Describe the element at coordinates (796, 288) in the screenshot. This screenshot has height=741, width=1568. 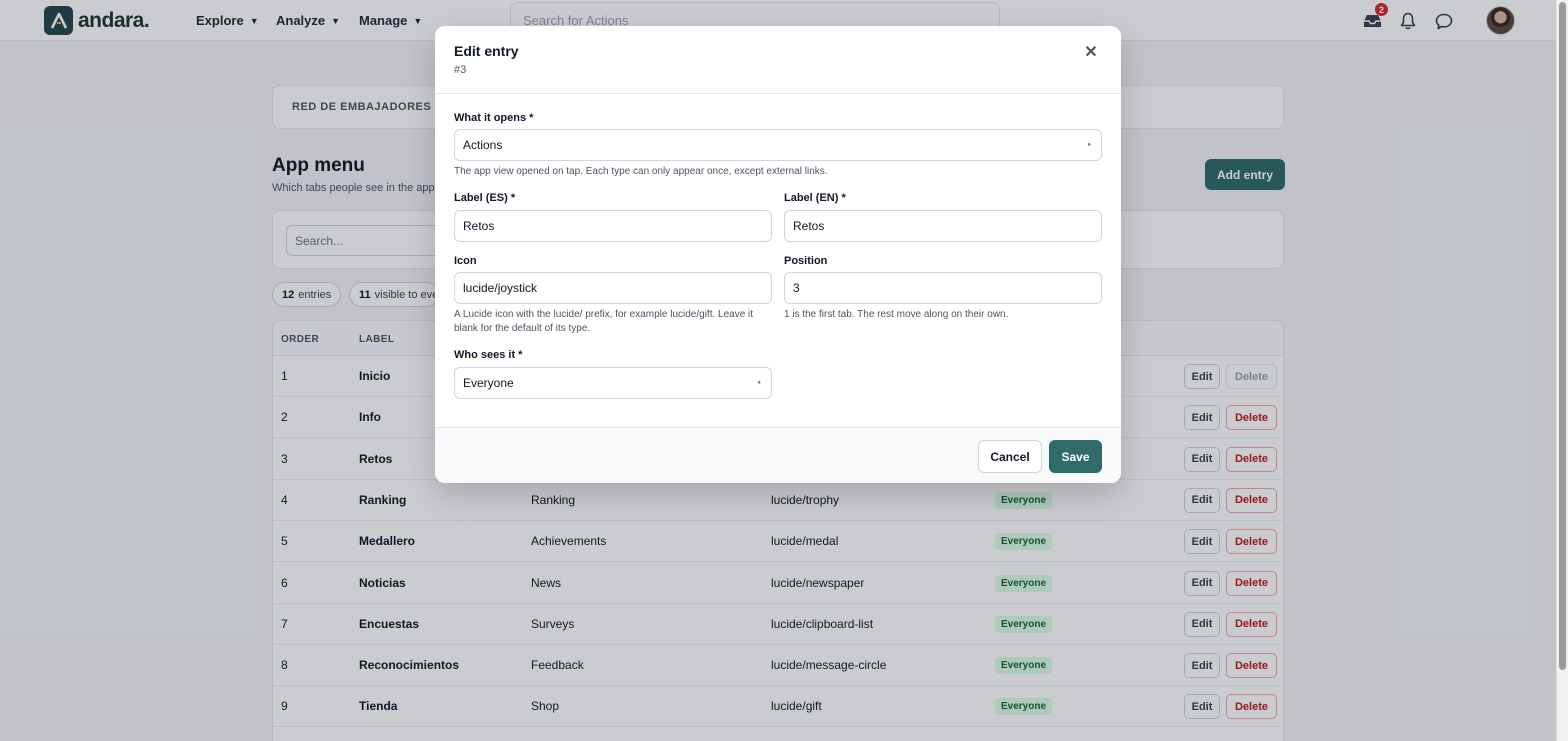
I see `position-value: 3` at that location.